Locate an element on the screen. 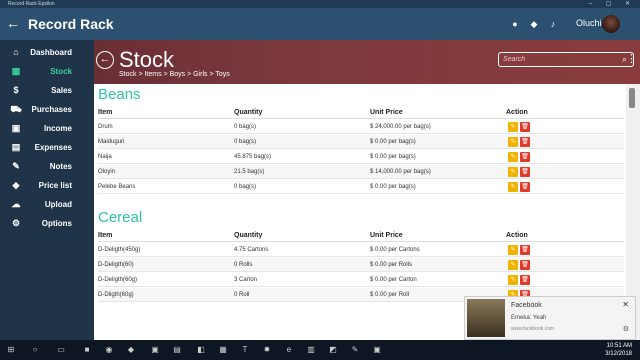 This screenshot has height=360, width=640. window-controls: – ▢ ✕ is located at coordinates (612, 4).